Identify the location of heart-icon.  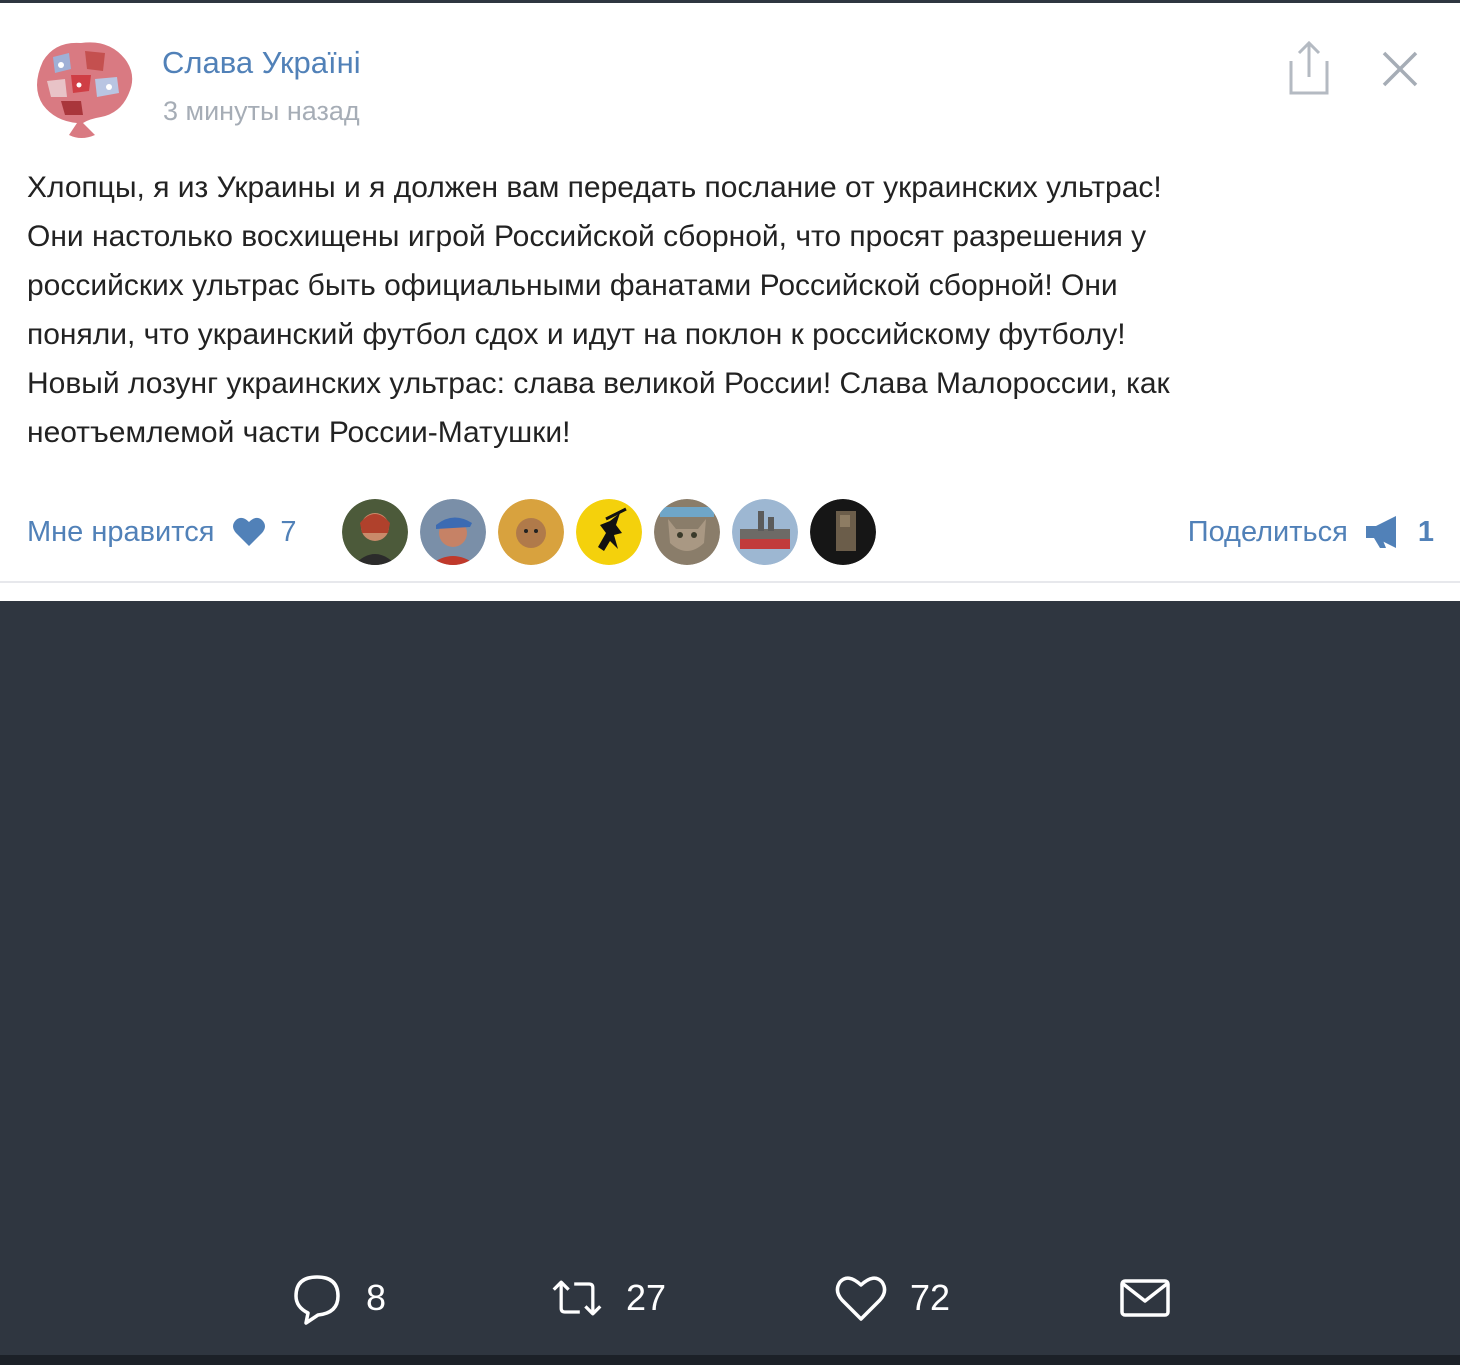
(249, 531).